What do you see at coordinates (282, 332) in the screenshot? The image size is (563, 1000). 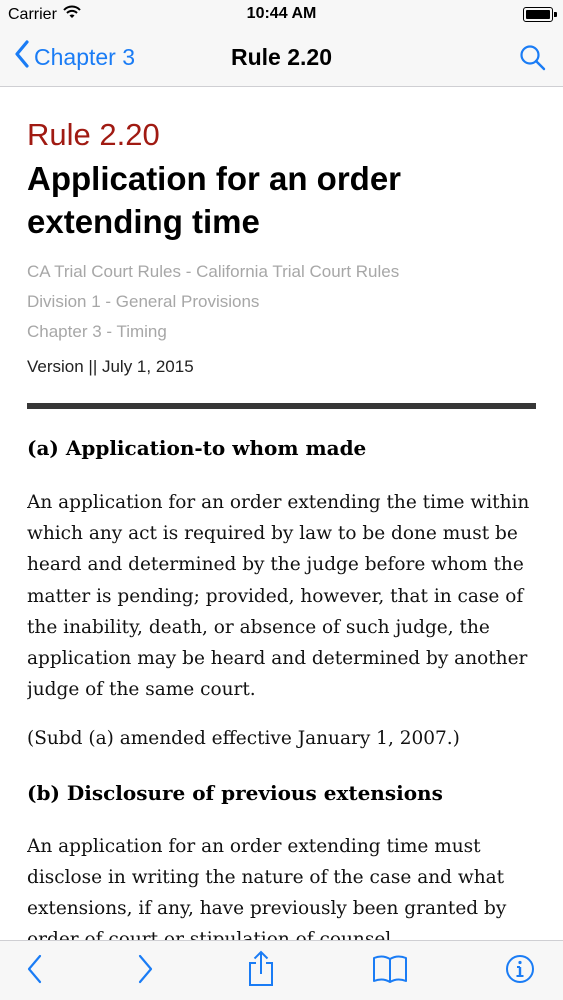 I see `breadcrumb-chapter: Chapter 3 - Timing` at bounding box center [282, 332].